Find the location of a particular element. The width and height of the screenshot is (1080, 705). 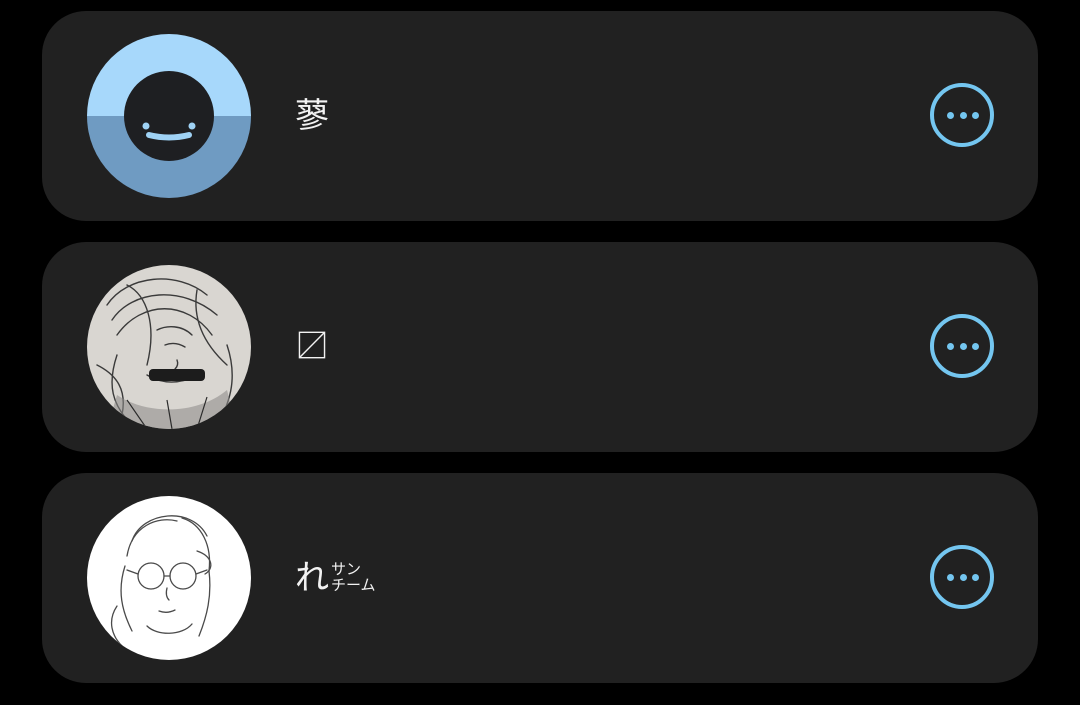

smiley-avatar-icon is located at coordinates (169, 116).